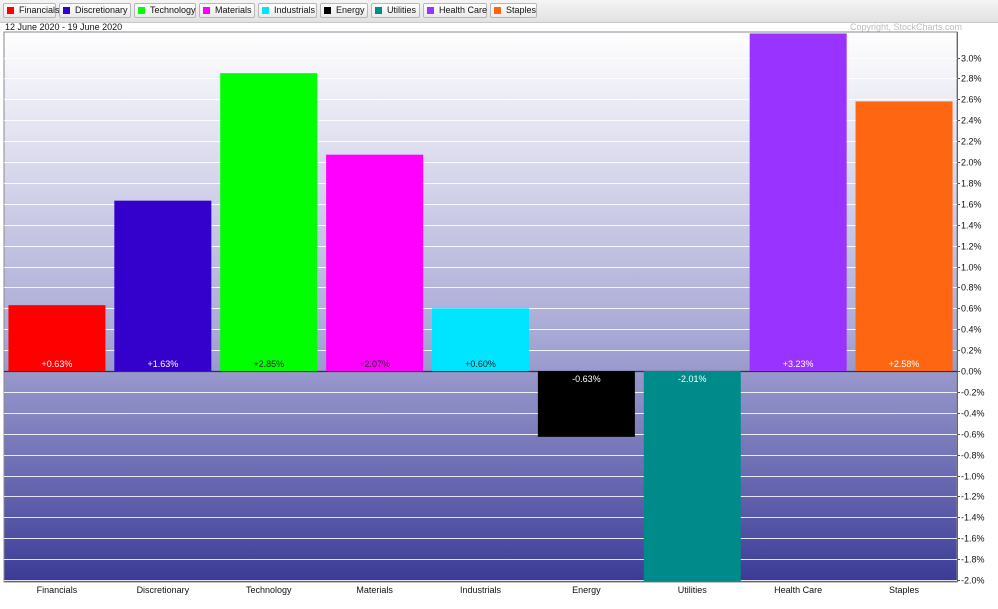 The image size is (998, 609). I want to click on y-tick-label: 1.6%, so click(971, 205).